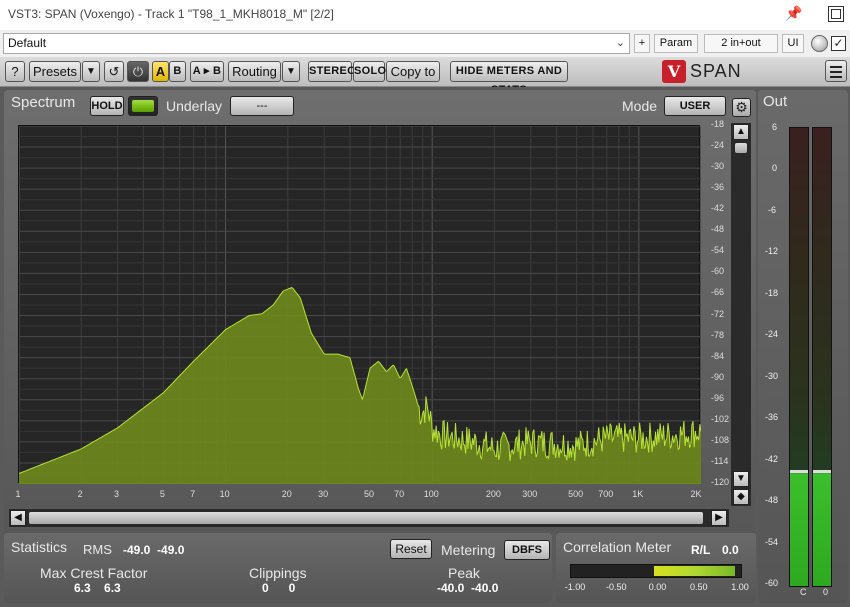  I want to click on undo-icon: ↺, so click(114, 71).